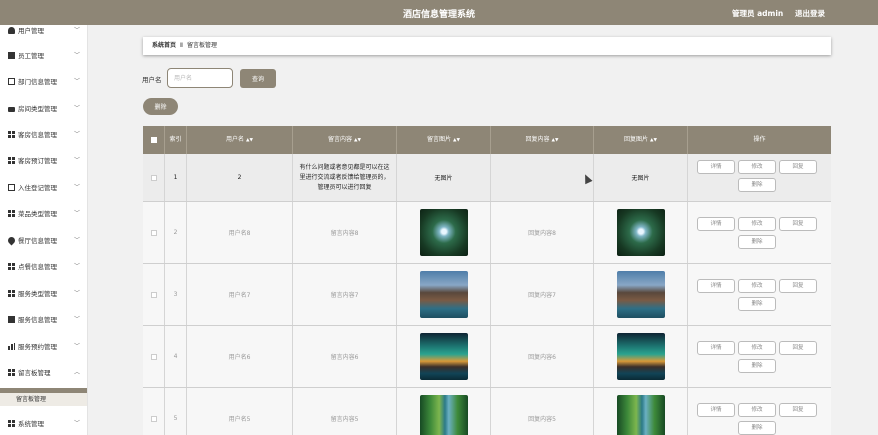  What do you see at coordinates (200, 78) in the screenshot?
I see `username-search-input` at bounding box center [200, 78].